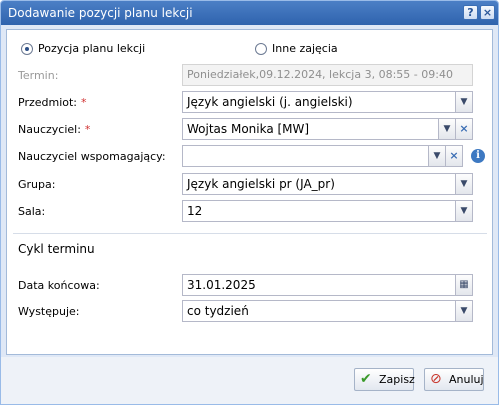 The width and height of the screenshot is (499, 405). I want to click on radio-lesson-label: Pozycja planu lekcji, so click(91, 48).